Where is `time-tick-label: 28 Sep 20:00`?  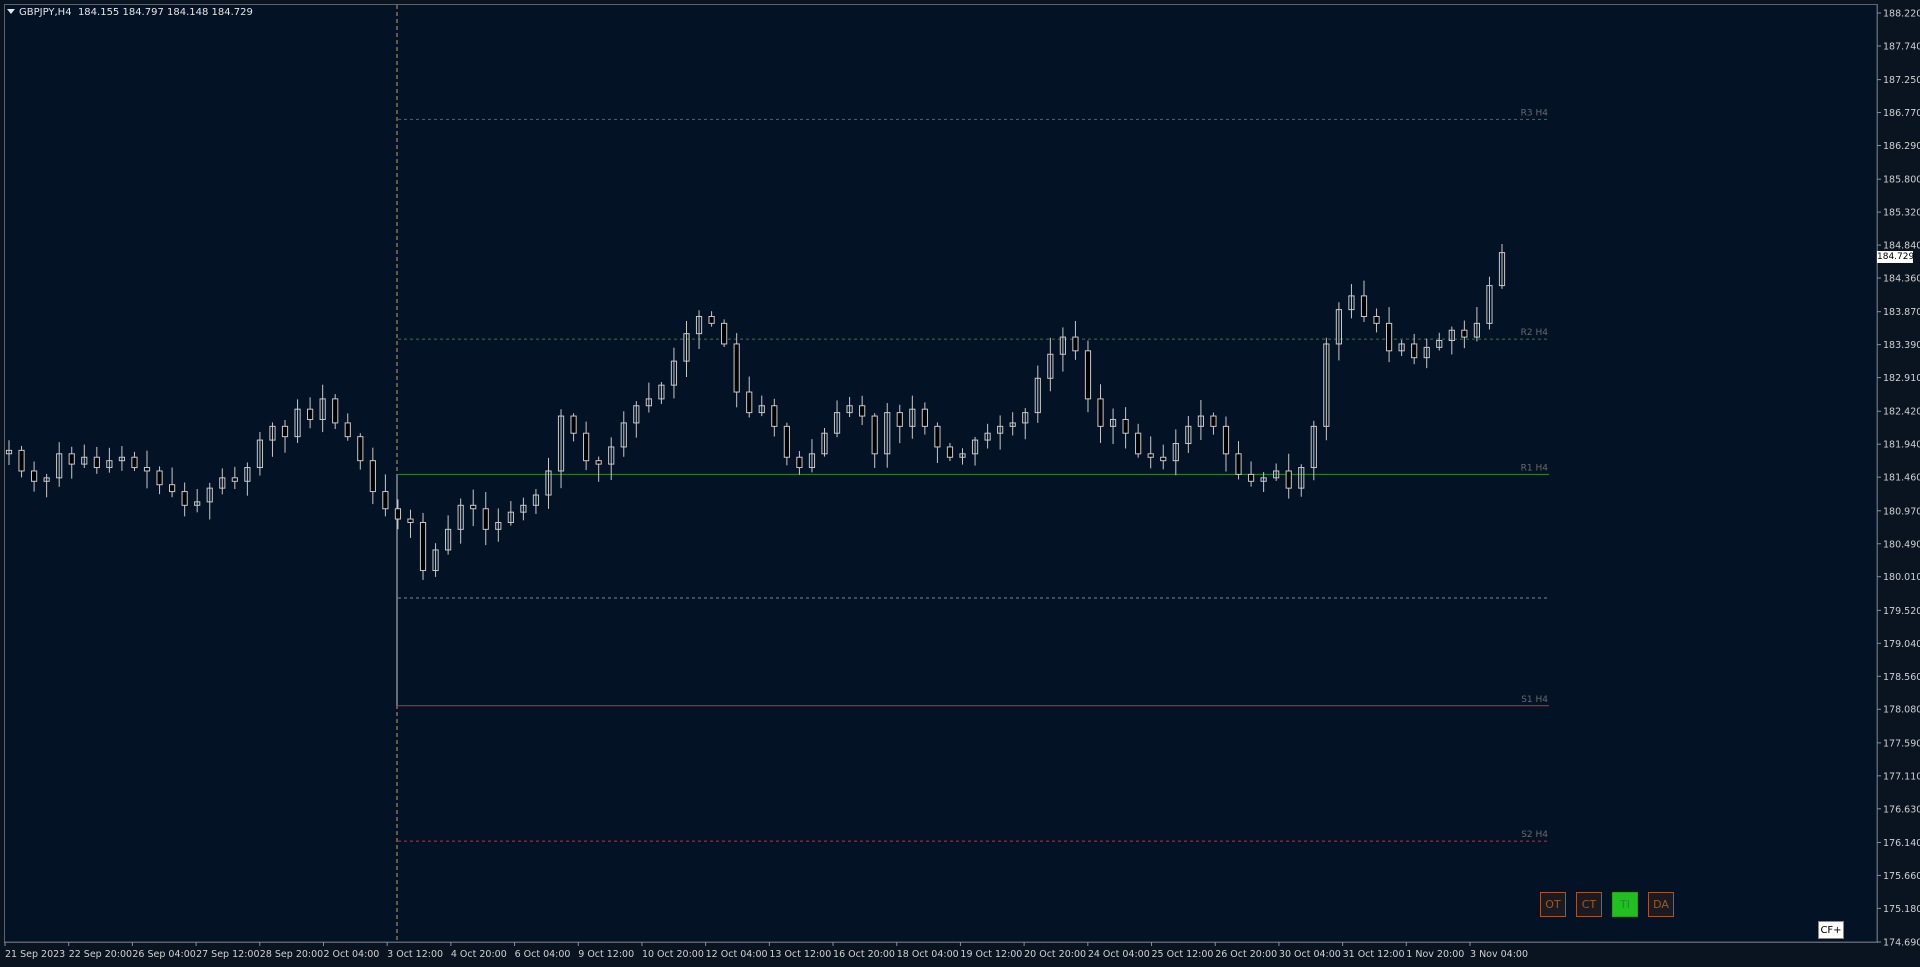 time-tick-label: 28 Sep 20:00 is located at coordinates (291, 954).